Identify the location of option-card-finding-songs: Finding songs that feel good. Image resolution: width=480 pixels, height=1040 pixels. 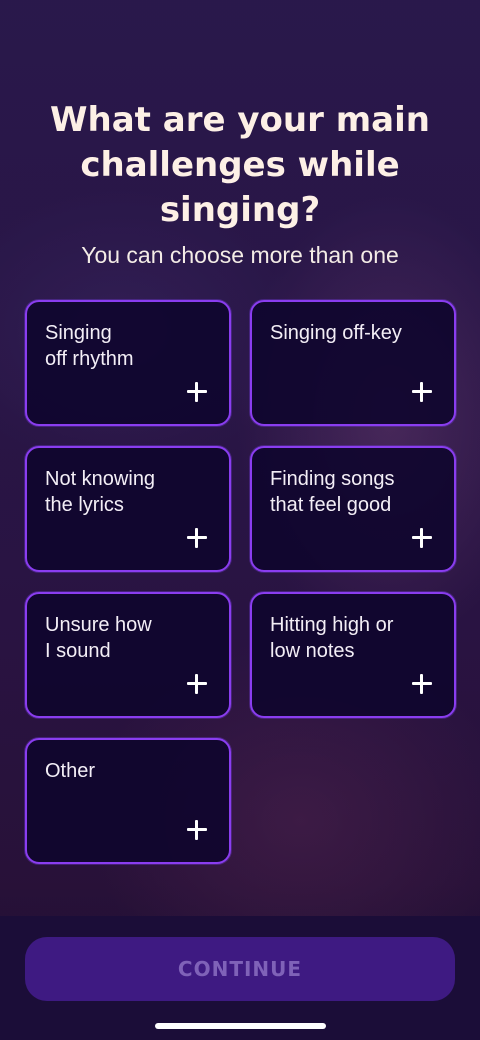
(353, 509).